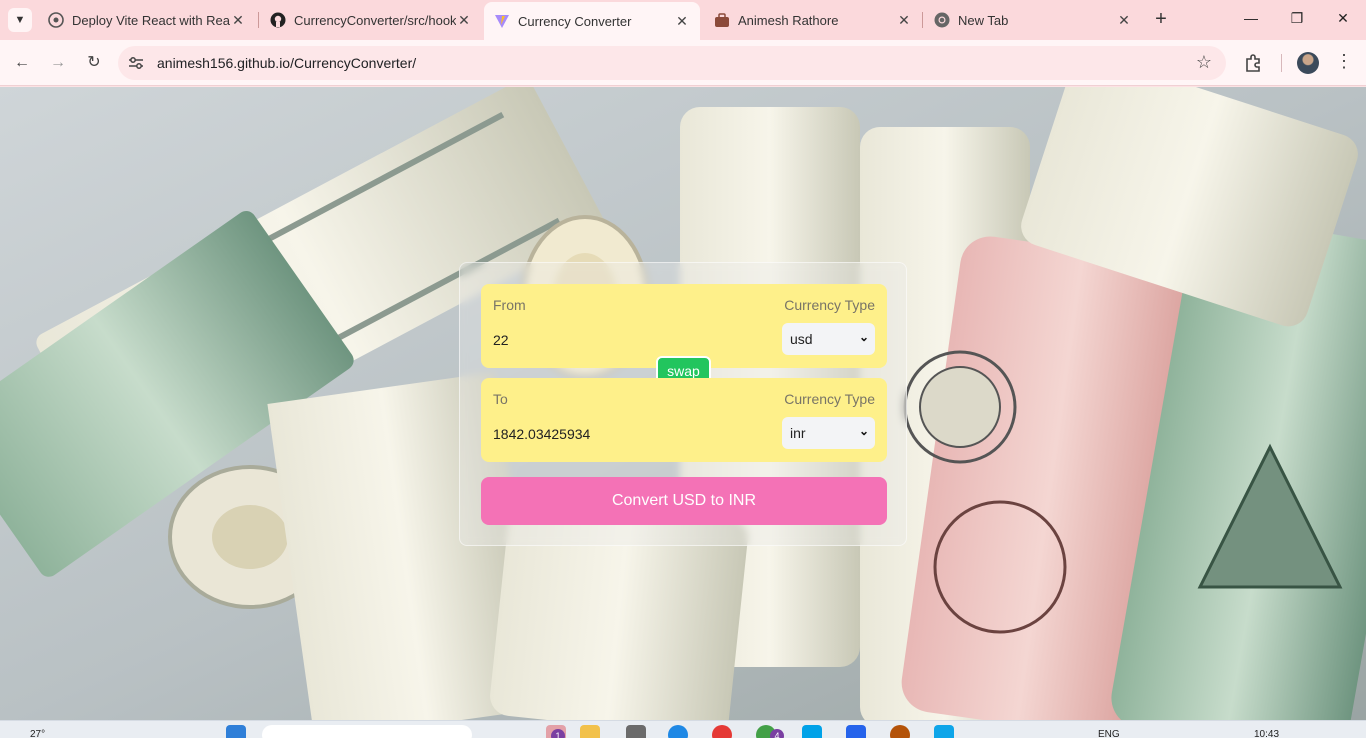 The height and width of the screenshot is (738, 1366). I want to click on from-amount-input, so click(618, 340).